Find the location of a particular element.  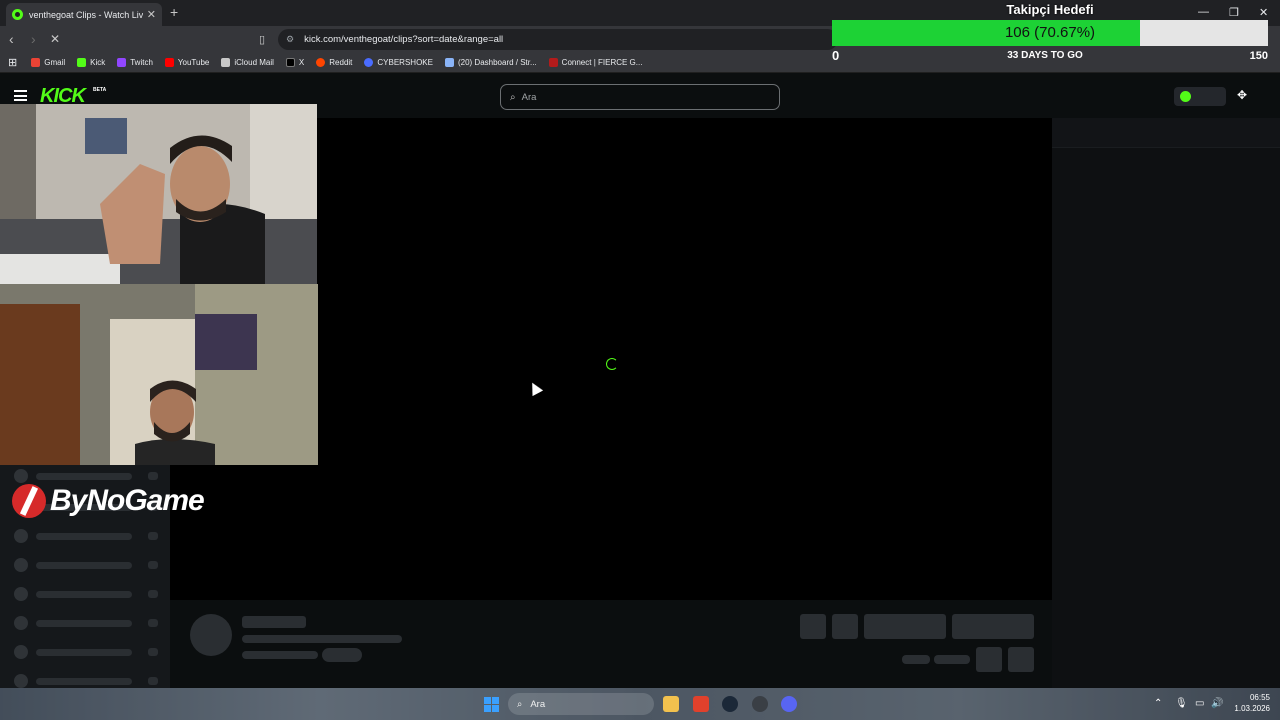

bookmark-kick: Kick is located at coordinates (91, 62).